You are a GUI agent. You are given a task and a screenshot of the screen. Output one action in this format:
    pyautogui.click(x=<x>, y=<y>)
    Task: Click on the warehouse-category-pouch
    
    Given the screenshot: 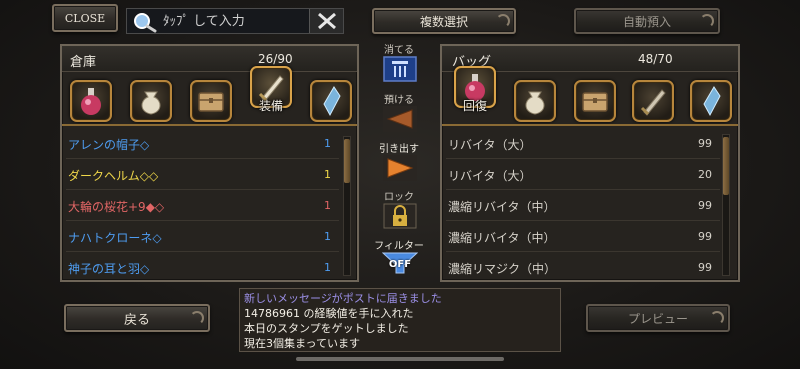 What is the action you would take?
    pyautogui.click(x=151, y=101)
    